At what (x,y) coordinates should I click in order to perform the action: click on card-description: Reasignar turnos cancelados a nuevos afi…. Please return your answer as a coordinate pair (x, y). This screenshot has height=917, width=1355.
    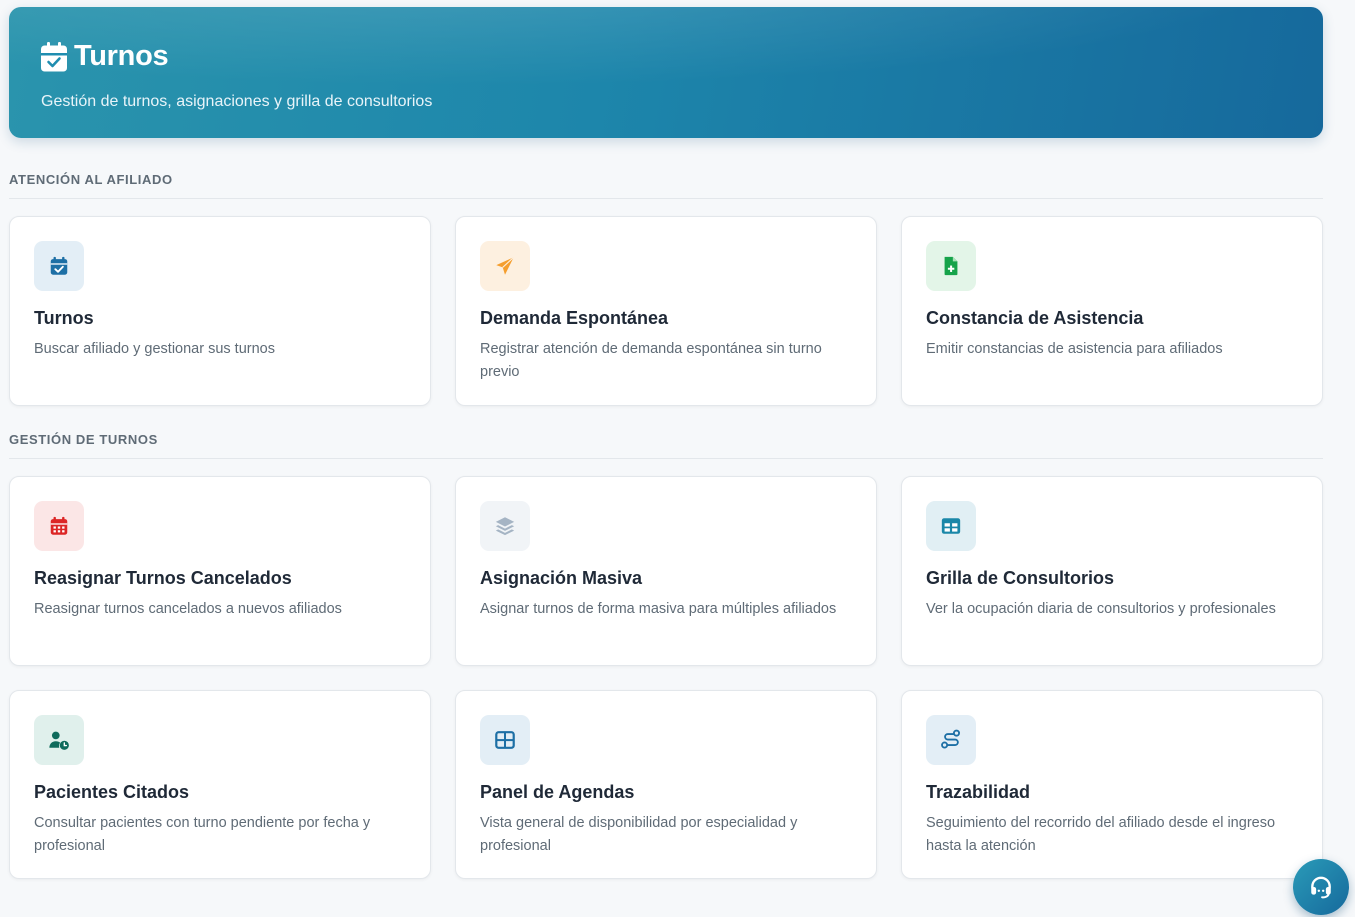
    Looking at the image, I should click on (188, 609).